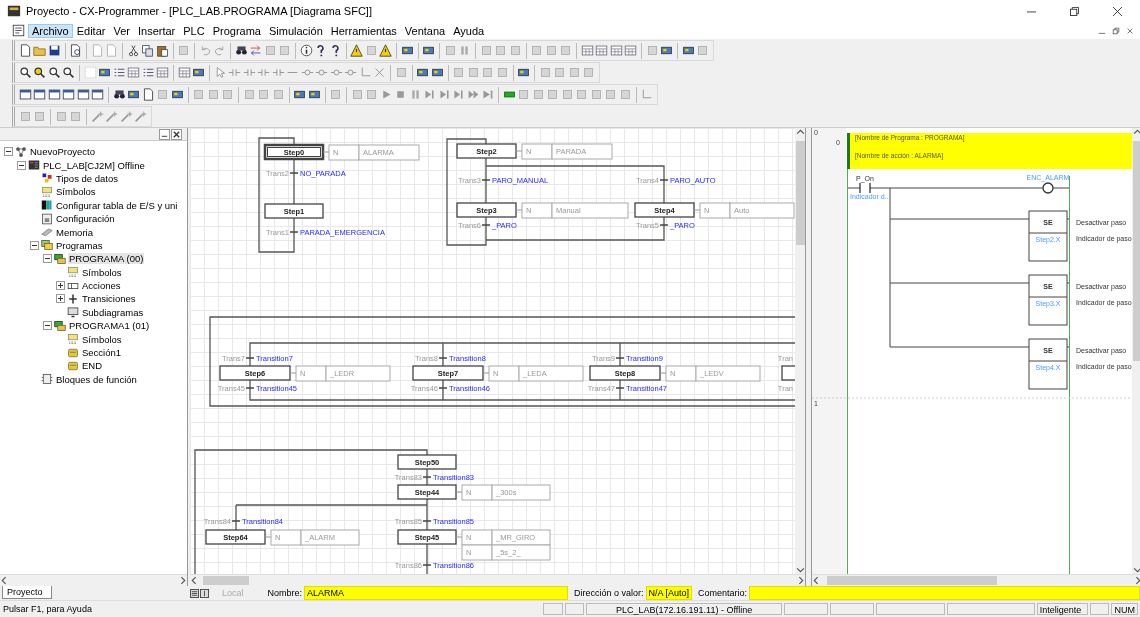 The image size is (1140, 617). What do you see at coordinates (380, 72) in the screenshot?
I see `cross-icon` at bounding box center [380, 72].